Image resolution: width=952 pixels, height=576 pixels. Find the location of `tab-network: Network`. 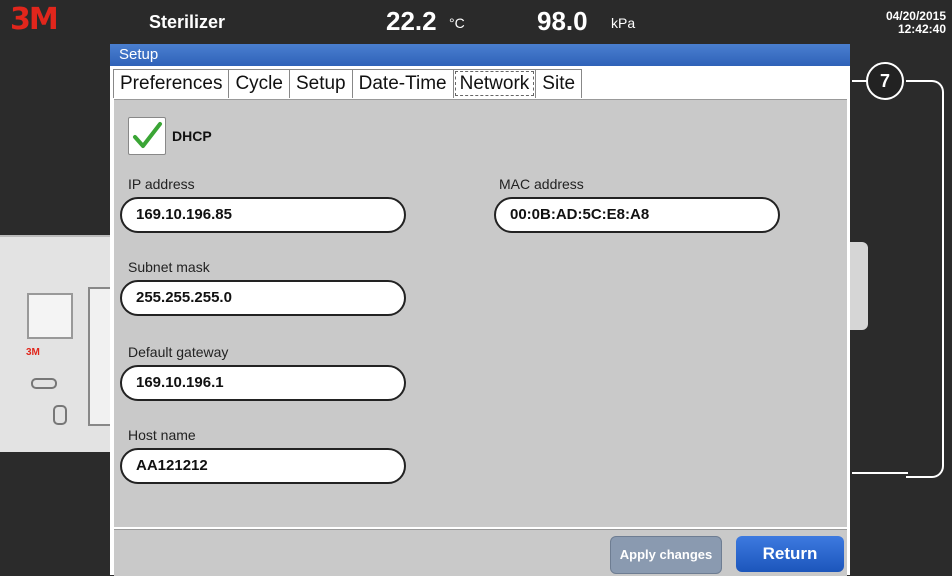

tab-network: Network is located at coordinates (494, 83).